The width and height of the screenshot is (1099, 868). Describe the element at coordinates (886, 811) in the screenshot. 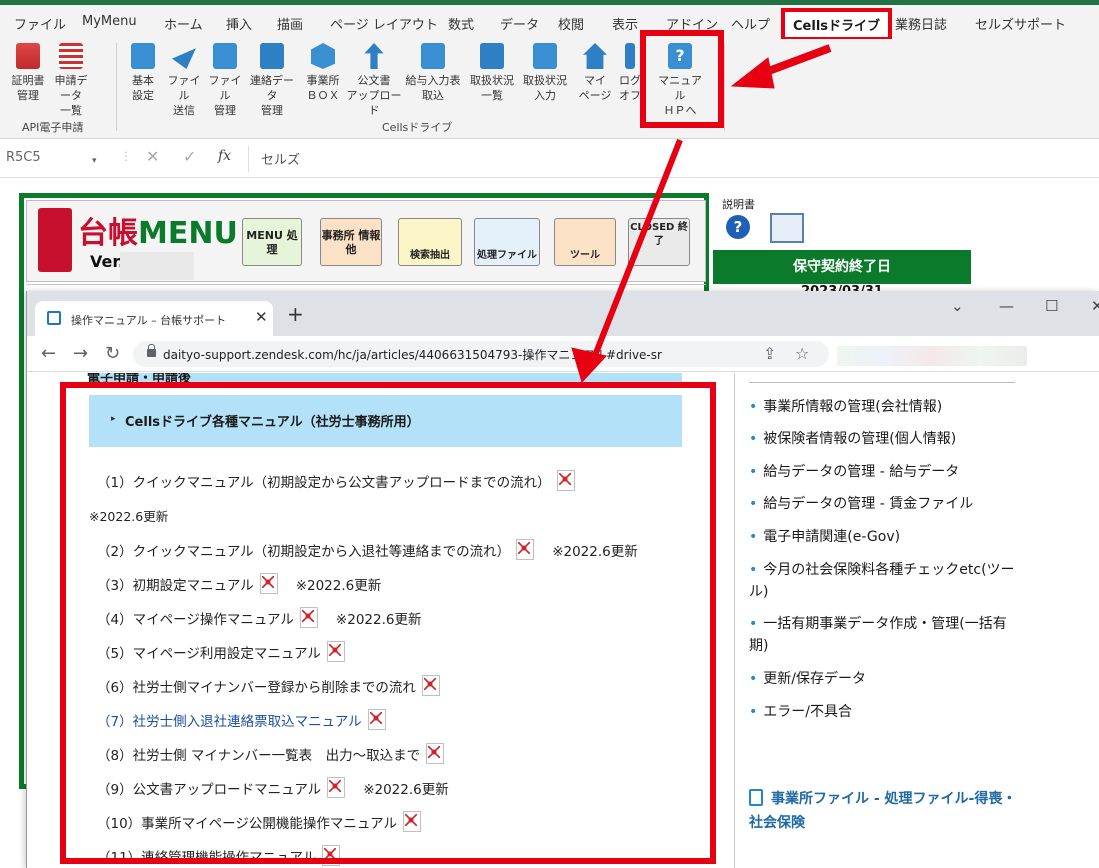

I see `sidebar-heading: 事業所ファイル - 処理ファイル-得喪・社会保険` at that location.